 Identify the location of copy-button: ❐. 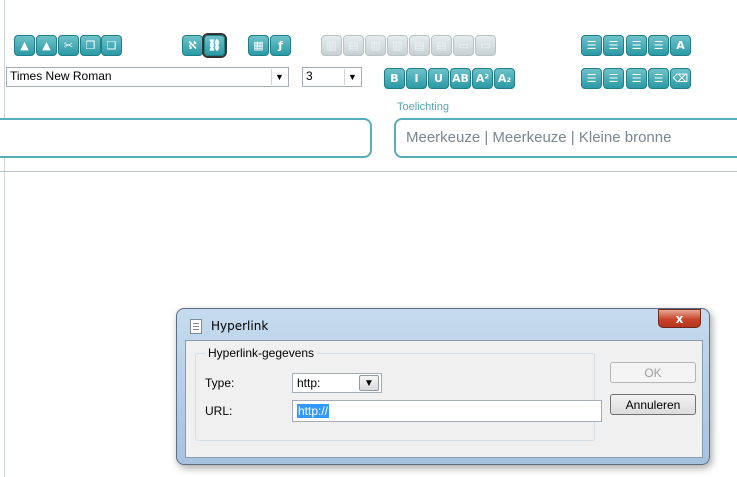
(90, 45).